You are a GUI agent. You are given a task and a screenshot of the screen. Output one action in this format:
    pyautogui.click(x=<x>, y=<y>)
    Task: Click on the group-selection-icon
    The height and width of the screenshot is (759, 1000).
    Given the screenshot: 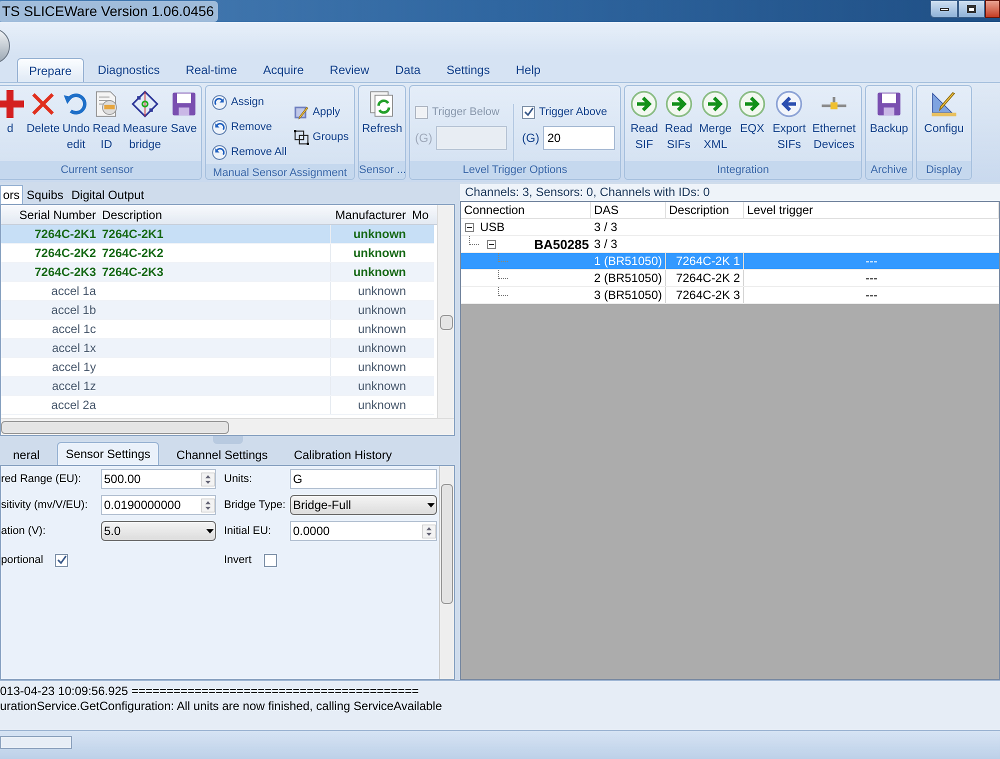 What is the action you would take?
    pyautogui.click(x=301, y=137)
    